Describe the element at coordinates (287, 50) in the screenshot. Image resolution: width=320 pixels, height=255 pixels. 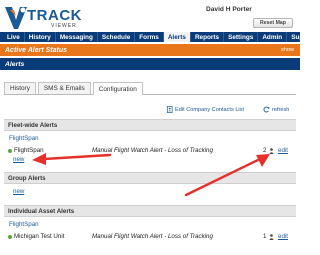
I see `show-link: show` at that location.